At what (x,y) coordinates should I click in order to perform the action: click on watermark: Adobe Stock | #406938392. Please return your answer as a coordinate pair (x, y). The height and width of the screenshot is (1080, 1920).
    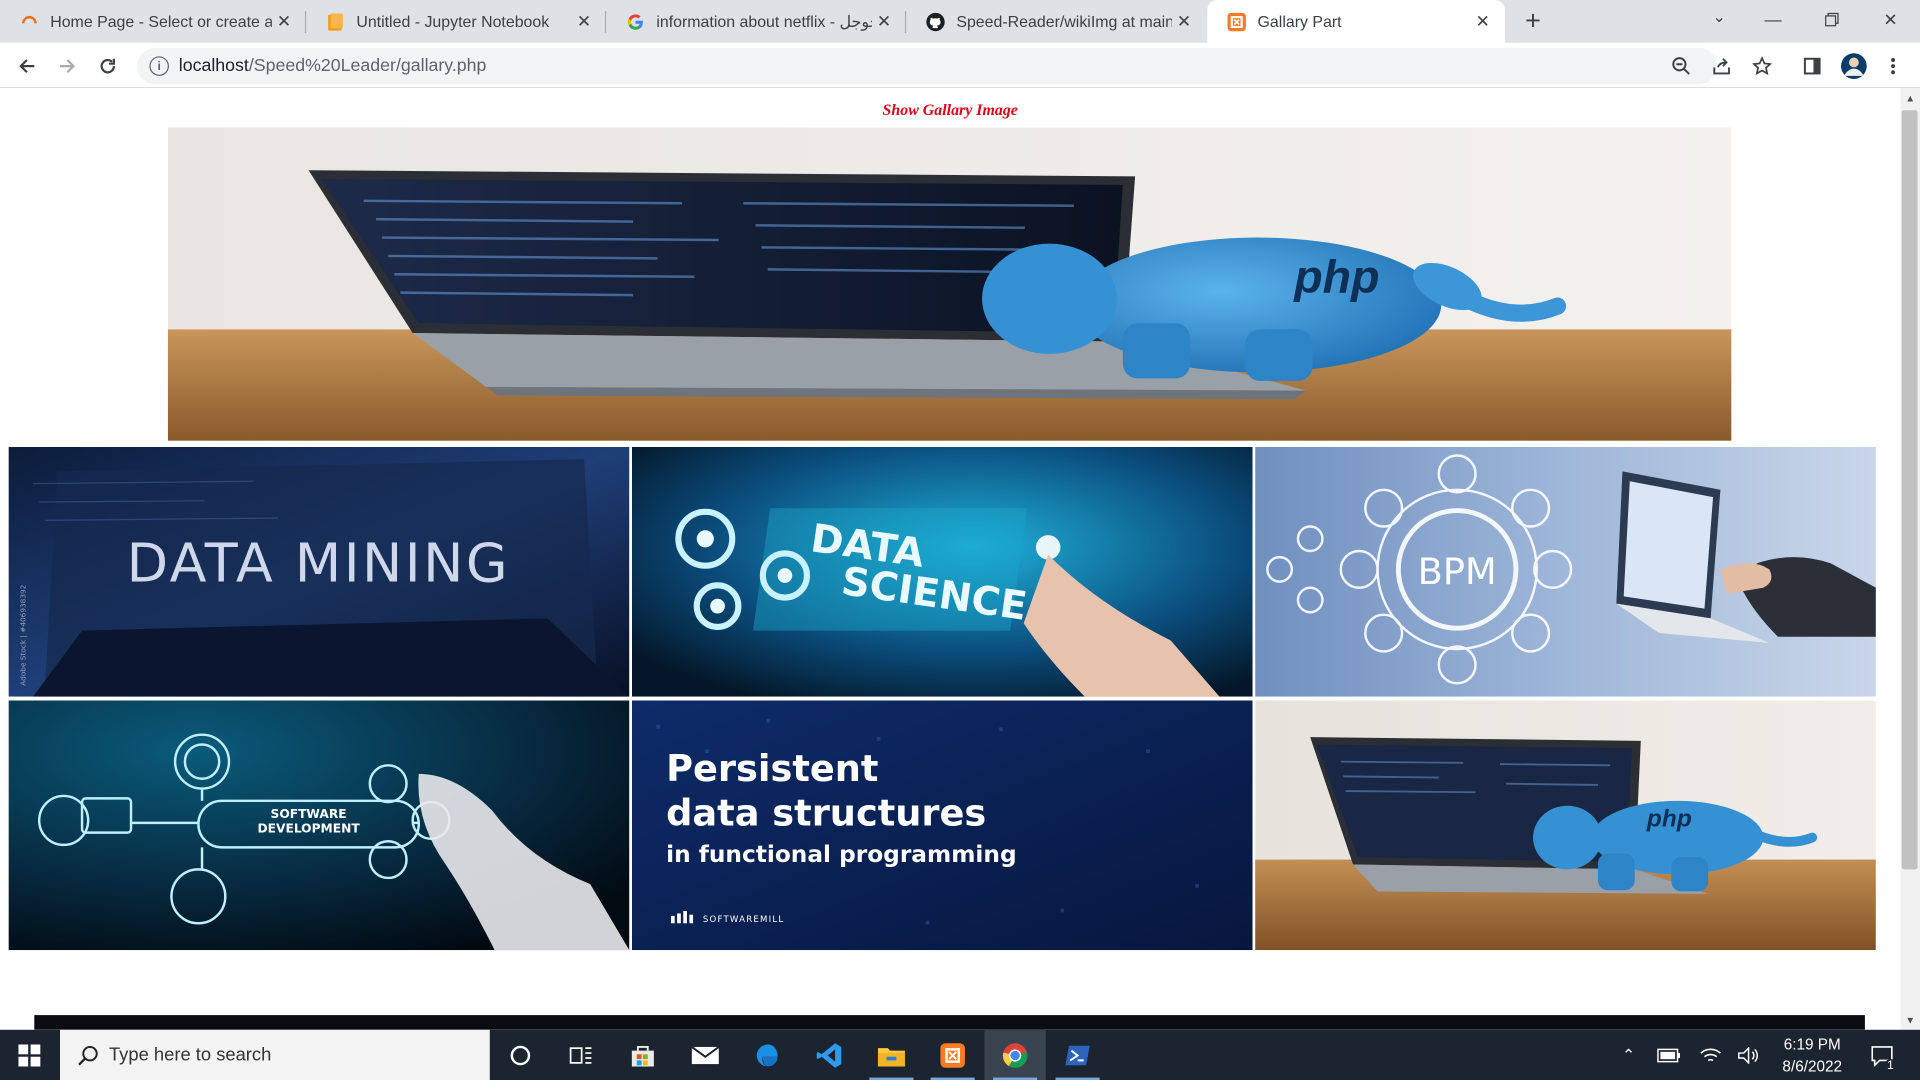
    Looking at the image, I should click on (23, 635).